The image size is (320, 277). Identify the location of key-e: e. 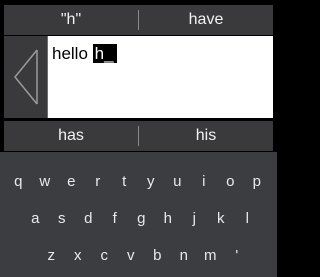
(71, 181).